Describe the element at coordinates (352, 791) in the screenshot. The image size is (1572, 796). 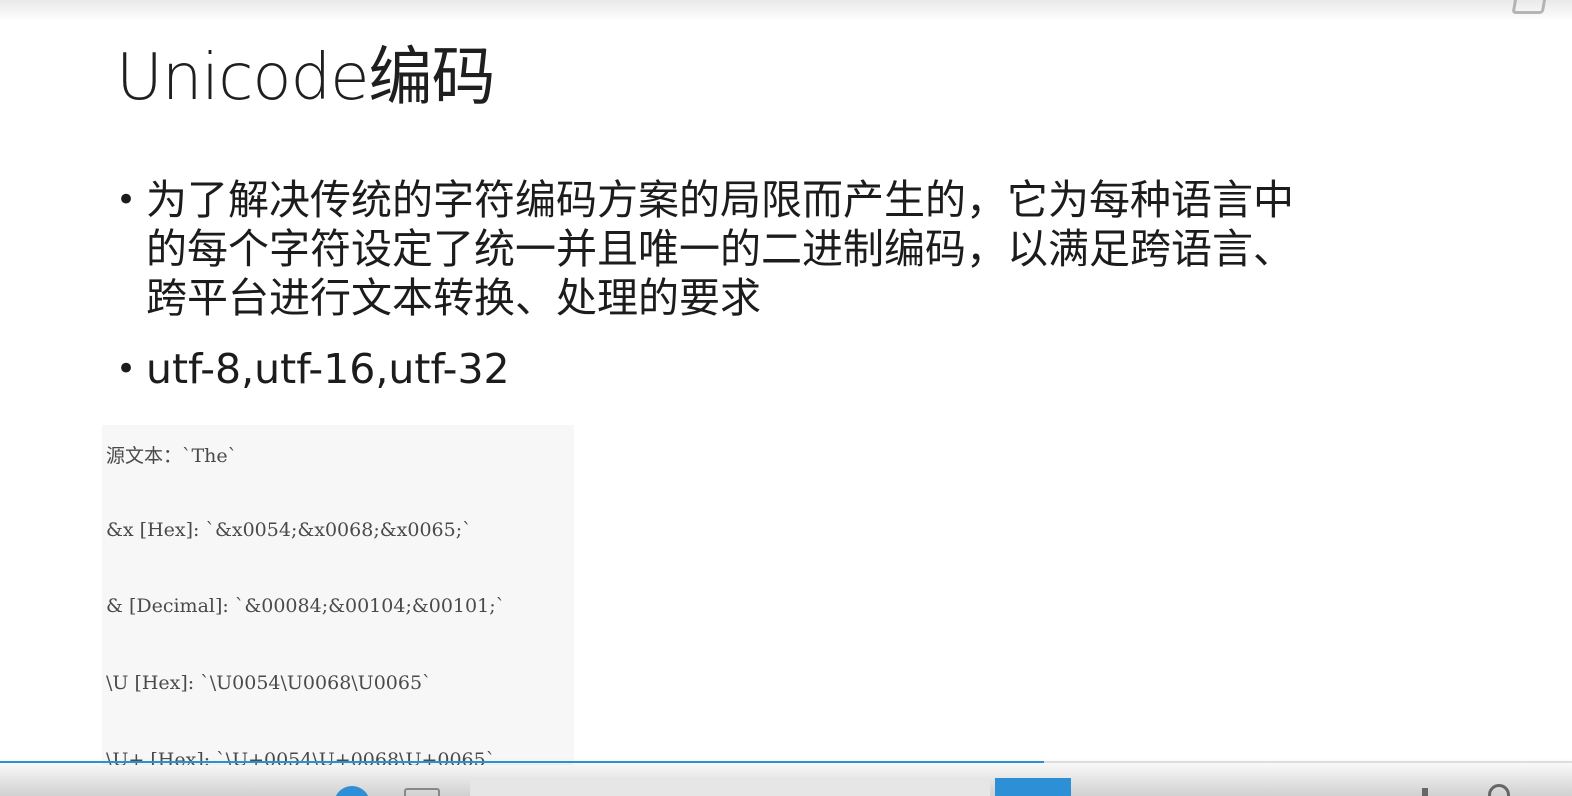
I see `play-button` at that location.